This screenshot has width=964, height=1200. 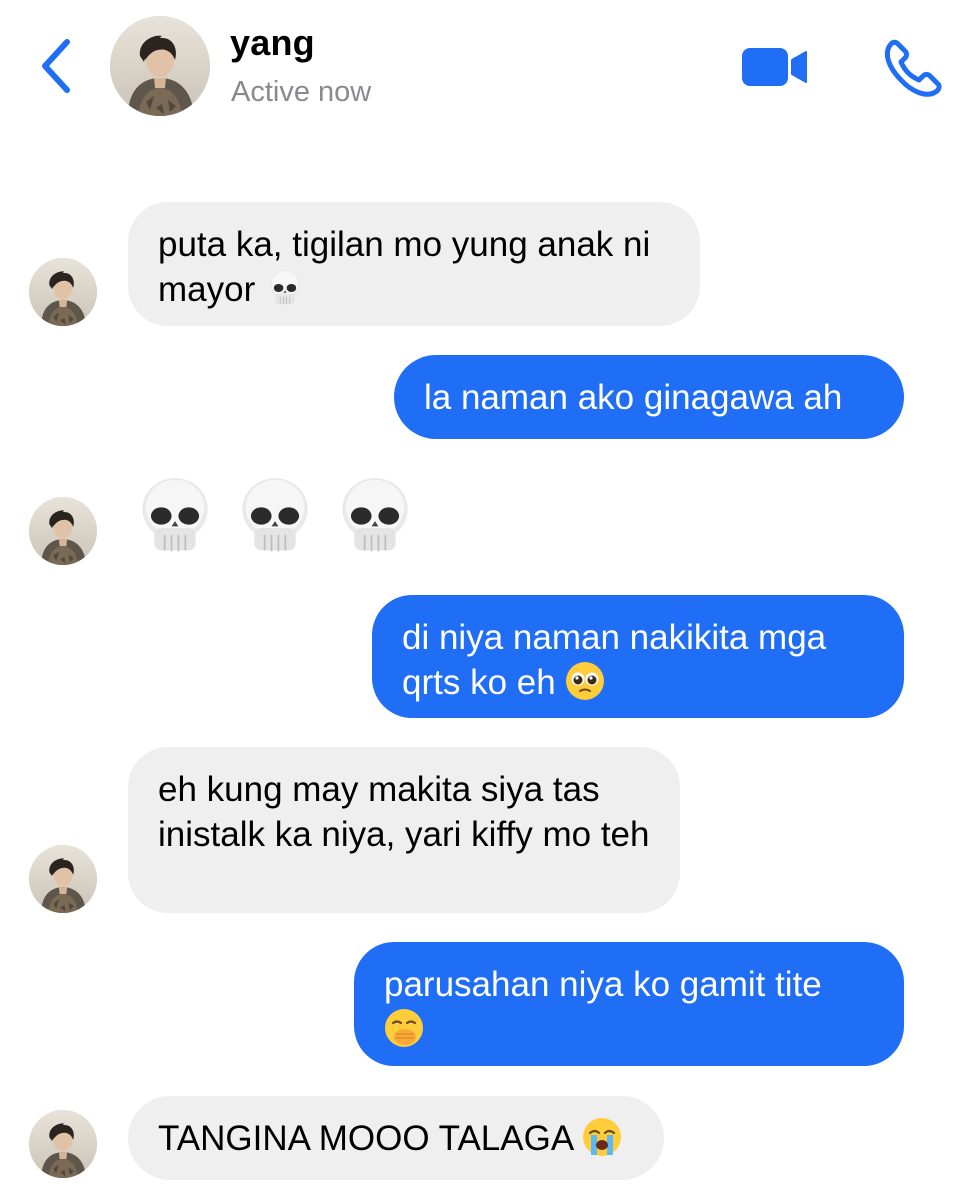 I want to click on message-text: di niya naman nakikita mga qrts ko eh, so click(x=614, y=660).